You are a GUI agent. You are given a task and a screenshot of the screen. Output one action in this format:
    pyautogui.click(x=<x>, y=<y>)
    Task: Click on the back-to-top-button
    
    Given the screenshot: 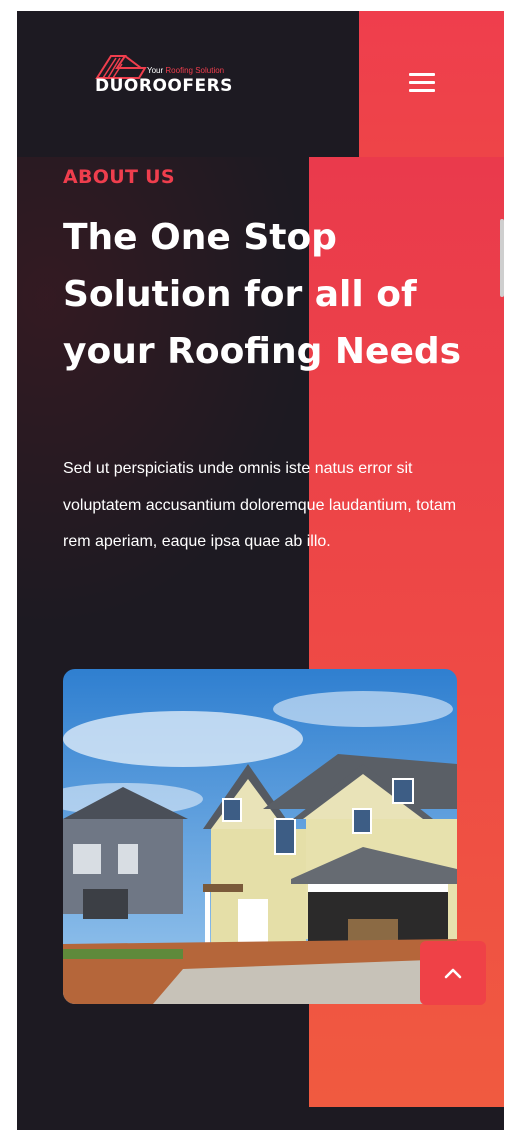 What is the action you would take?
    pyautogui.click(x=453, y=973)
    